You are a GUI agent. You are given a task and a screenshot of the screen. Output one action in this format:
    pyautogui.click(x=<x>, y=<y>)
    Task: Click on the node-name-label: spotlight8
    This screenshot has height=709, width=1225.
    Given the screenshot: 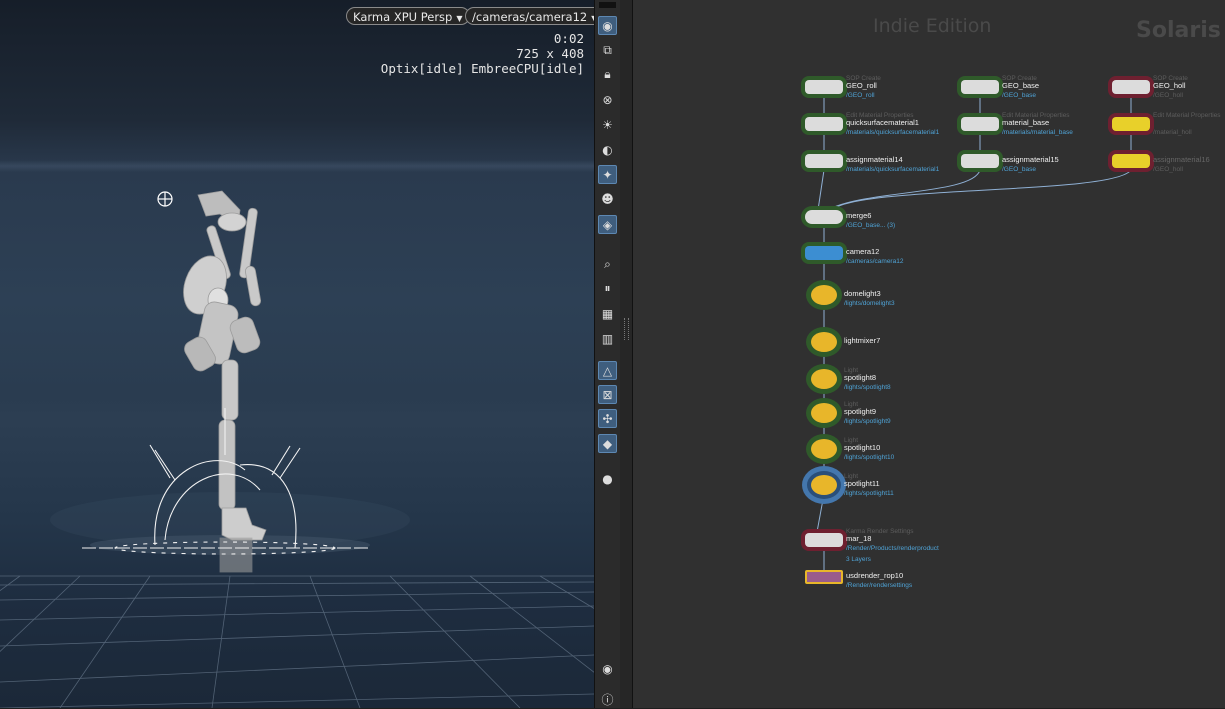 What is the action you would take?
    pyautogui.click(x=860, y=377)
    